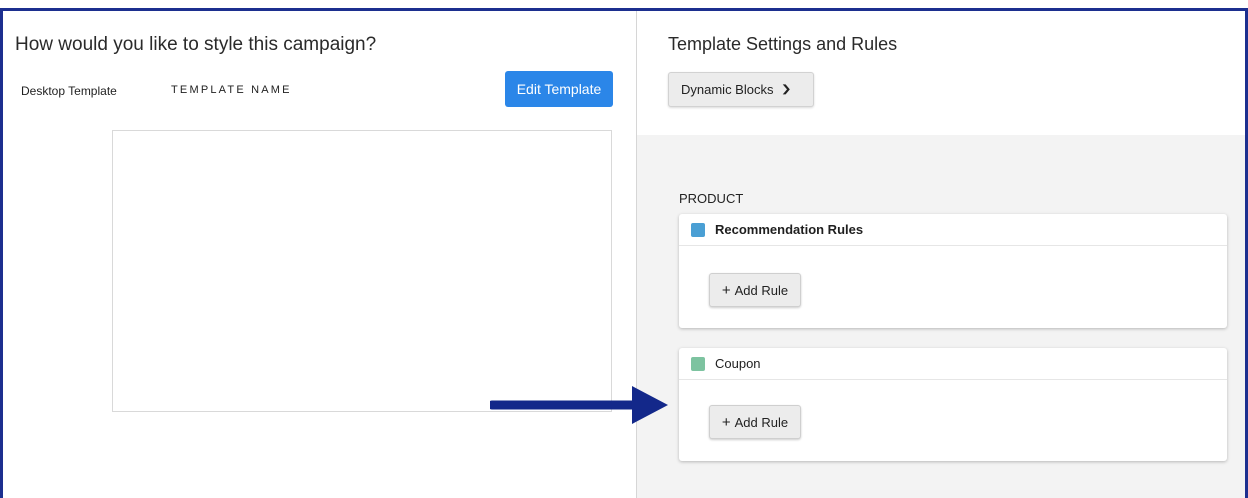 The height and width of the screenshot is (498, 1248). What do you see at coordinates (579, 405) in the screenshot?
I see `arrow-right-icon` at bounding box center [579, 405].